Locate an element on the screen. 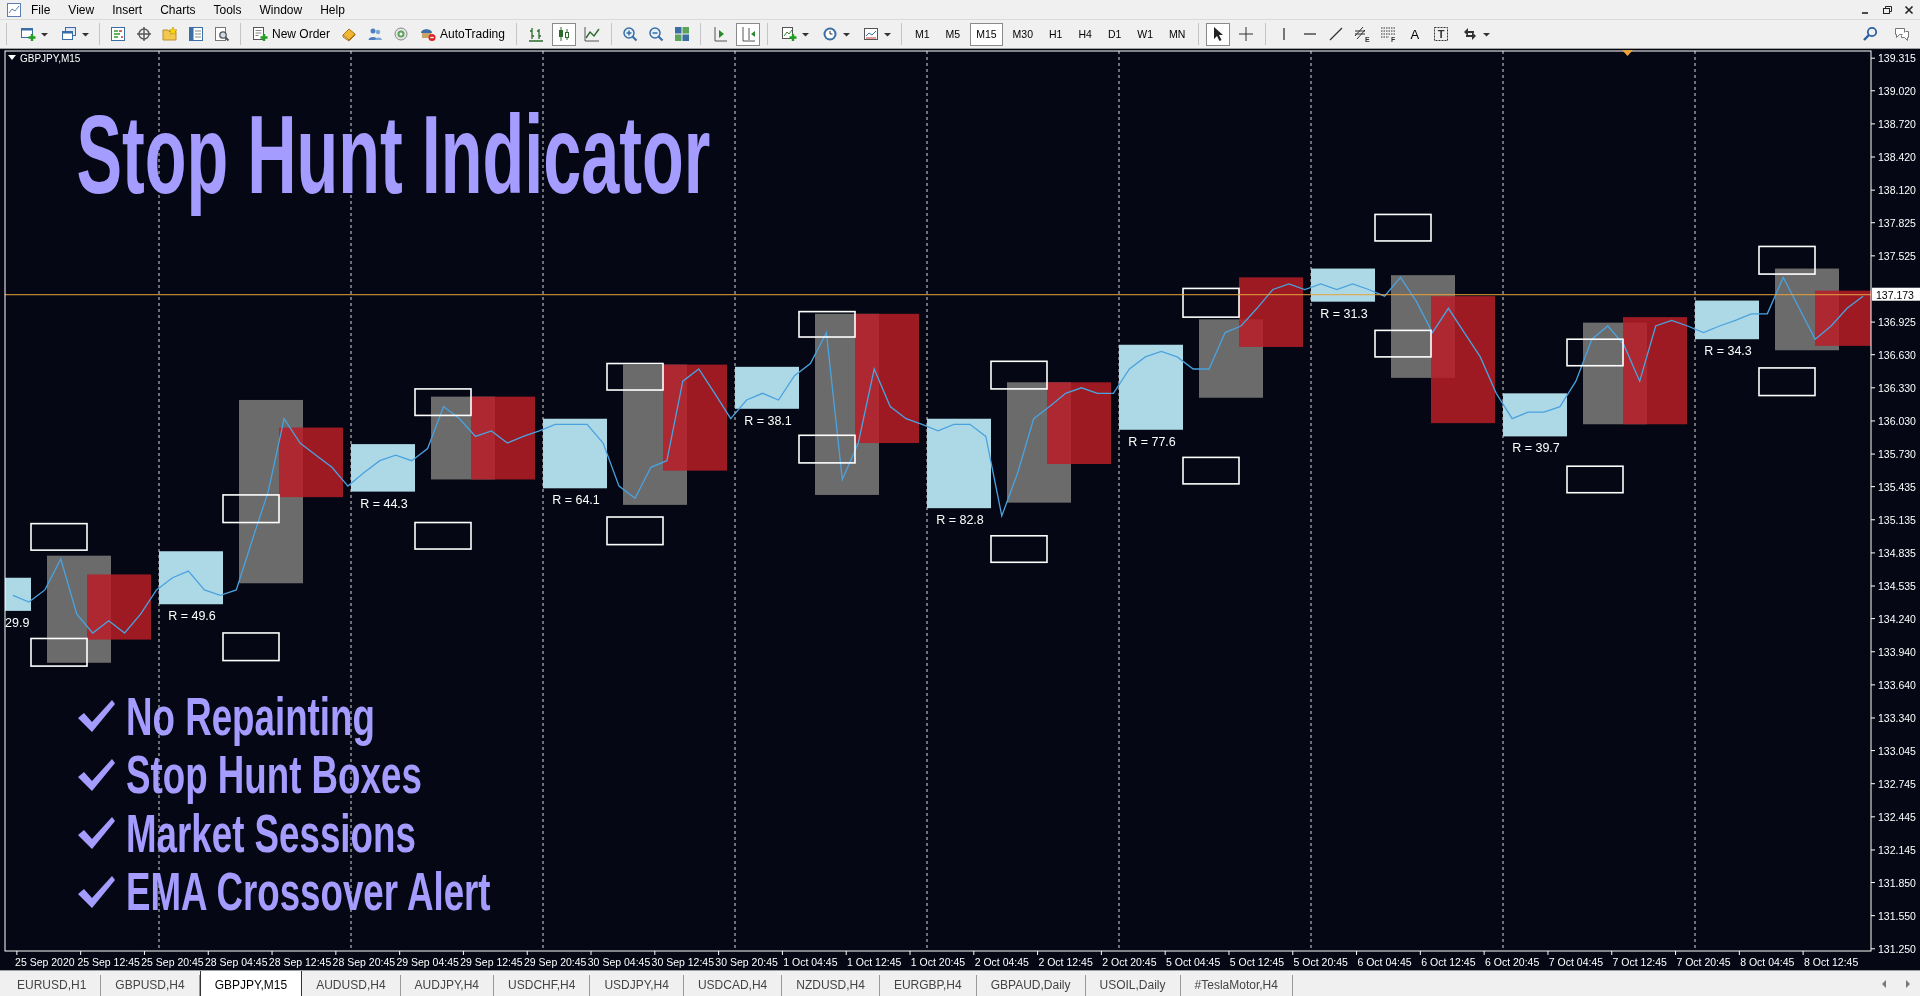 Image resolution: width=1920 pixels, height=996 pixels. menu-item: File is located at coordinates (41, 9).